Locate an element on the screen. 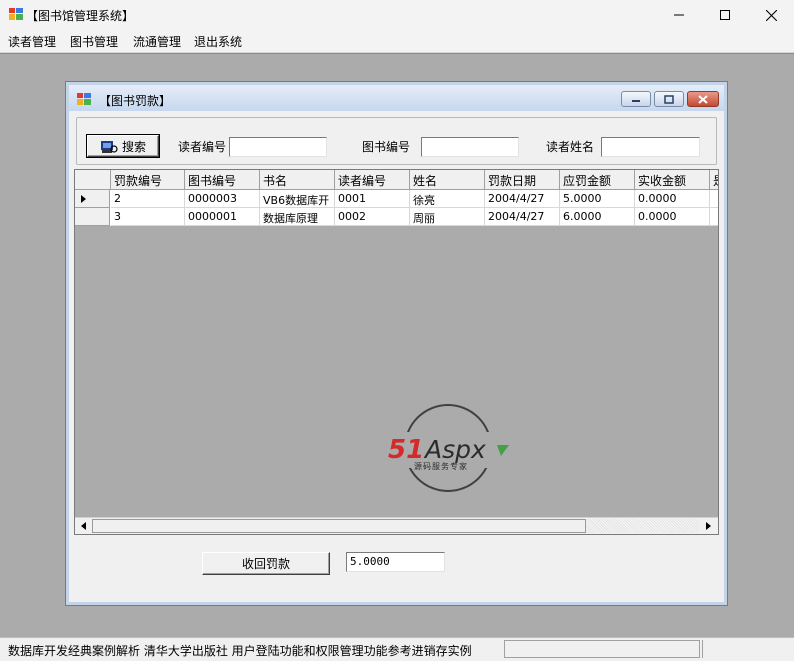 The image size is (794, 661). menu-circulation-management: 流通管理 is located at coordinates (157, 41).